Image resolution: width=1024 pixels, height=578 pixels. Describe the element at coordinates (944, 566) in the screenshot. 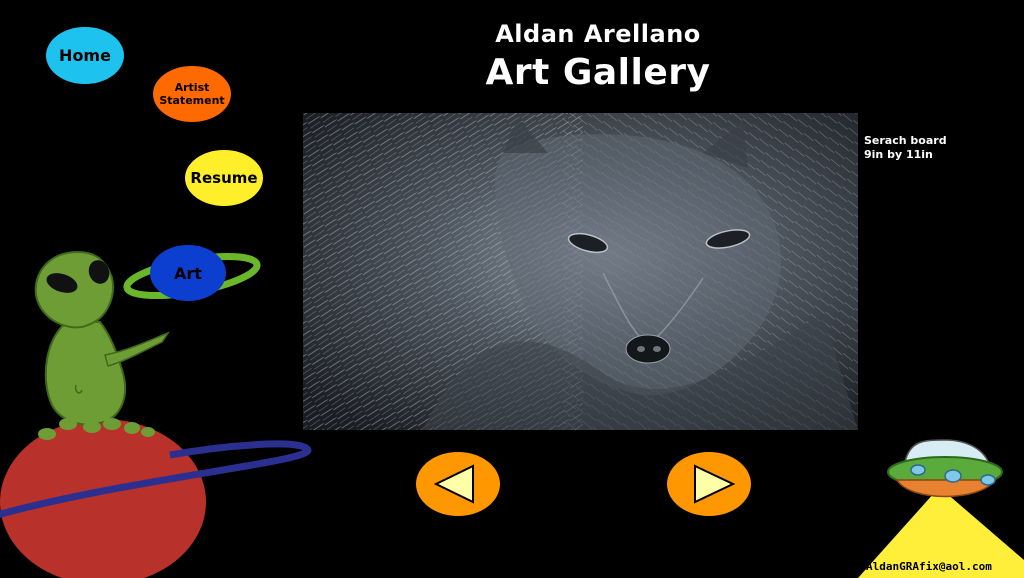

I see `contact-email-link: AldanGRAfix@aol.com` at that location.